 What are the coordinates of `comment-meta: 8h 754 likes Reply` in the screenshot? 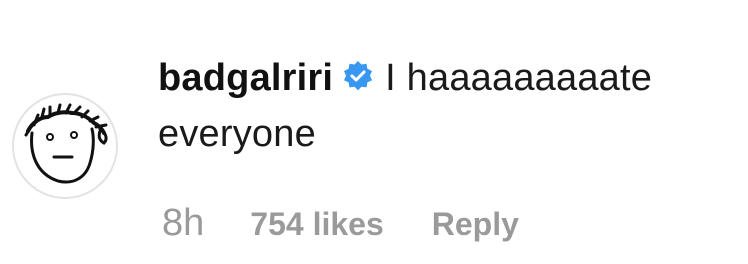 It's located at (340, 223).